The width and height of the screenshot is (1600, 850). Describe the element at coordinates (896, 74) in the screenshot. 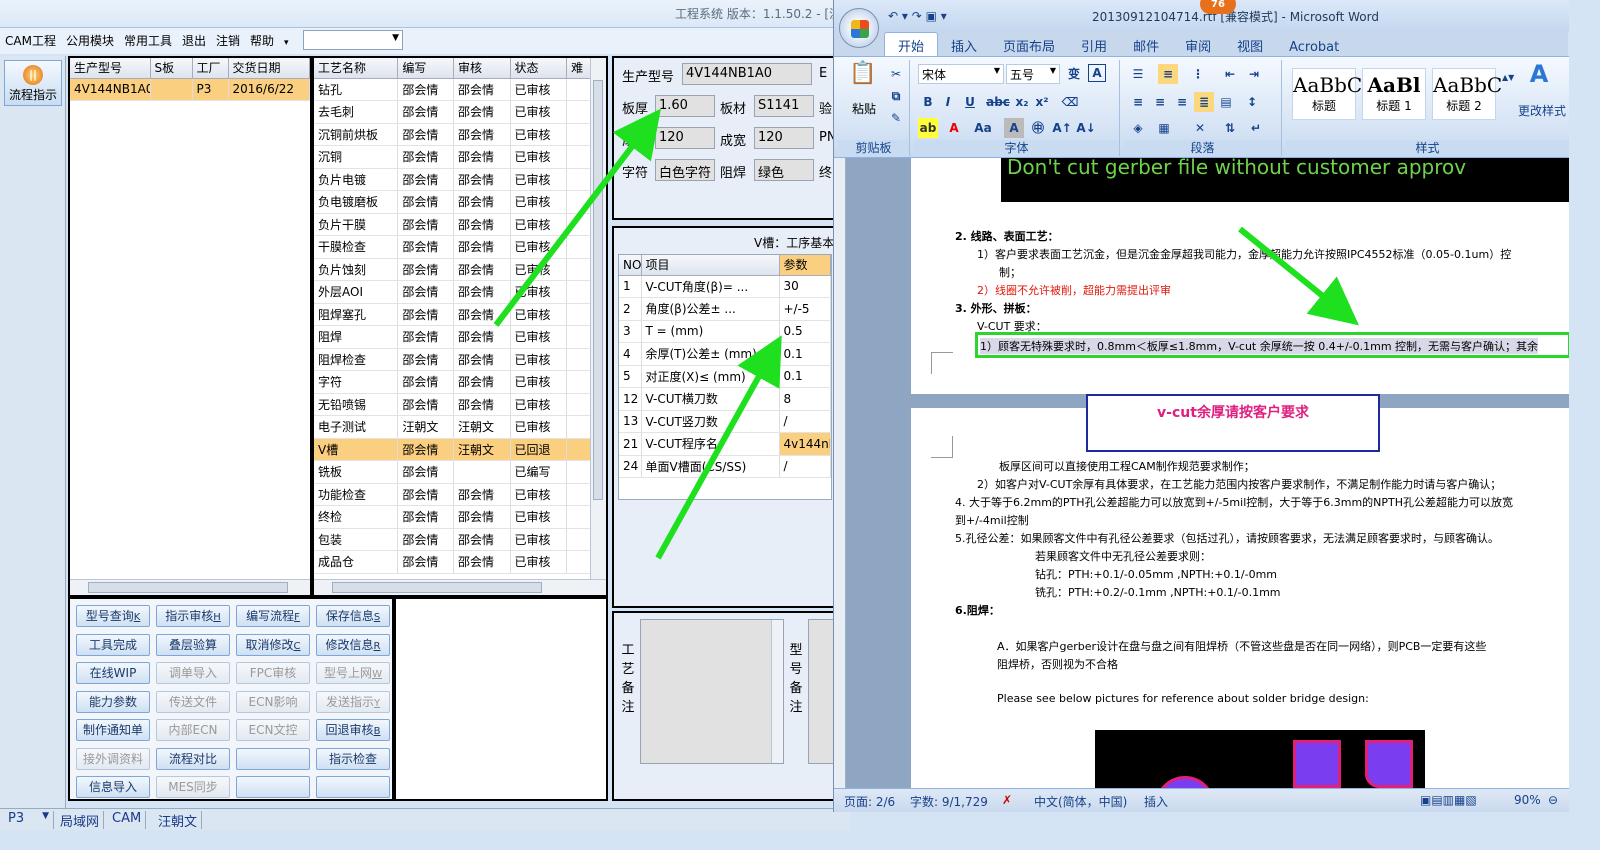

I see `cut-icon: ✂` at that location.